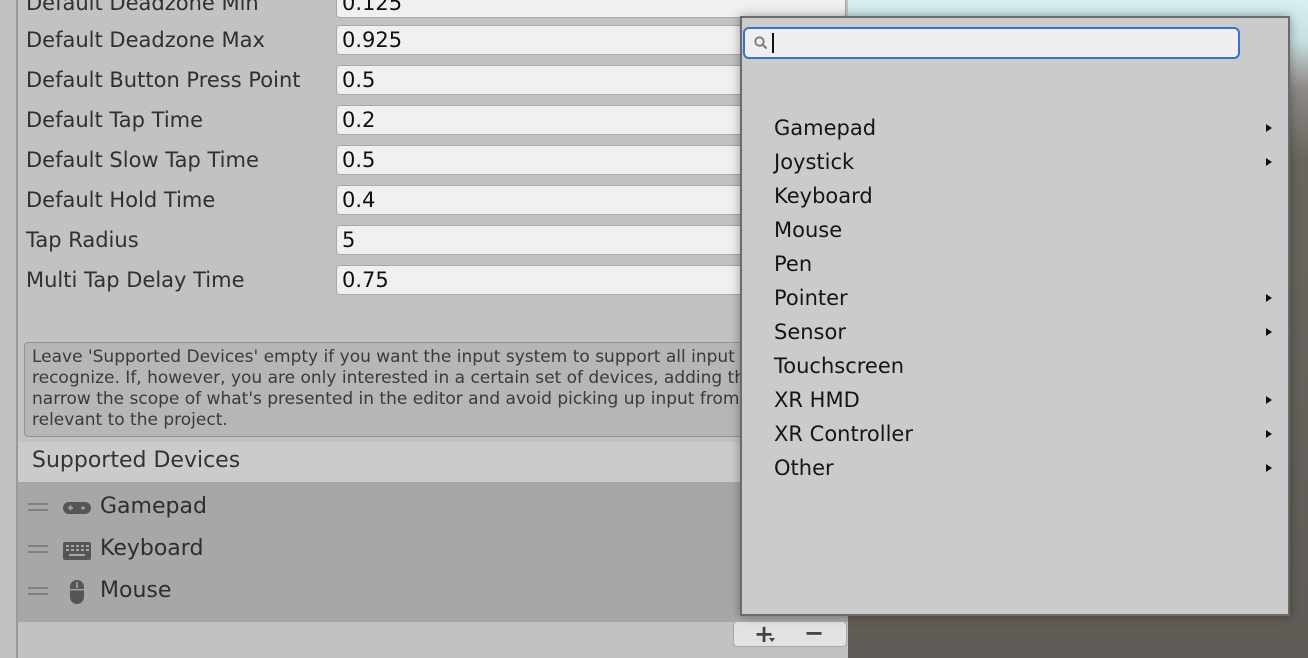  I want to click on menu-item-touchscreen: Touchscreen, so click(1015, 367).